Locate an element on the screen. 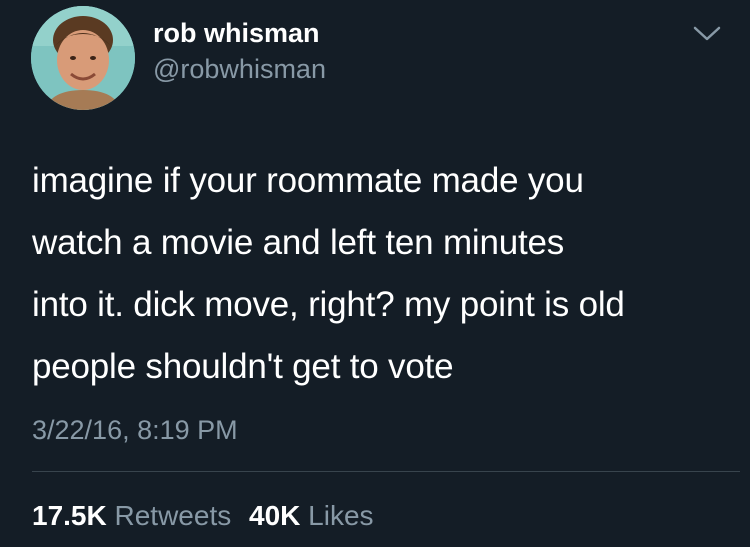 The image size is (750, 547). retweets-stat: 17.5K Retweets is located at coordinates (131, 516).